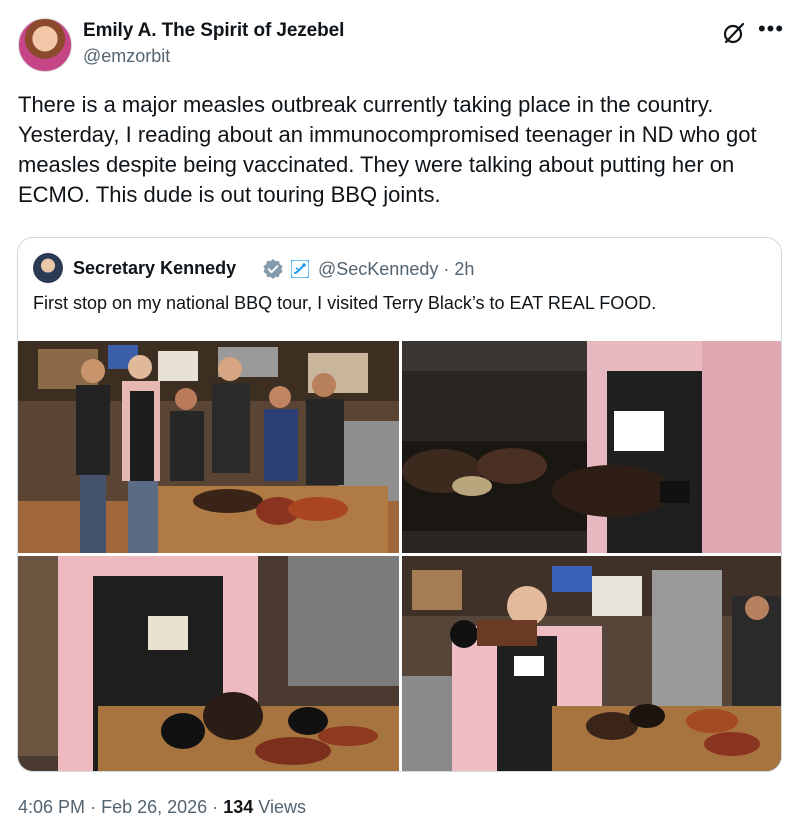 This screenshot has height=831, width=800. I want to click on tweet-meta: 4:06 PM · Feb 26, 2026 · 134 Views, so click(162, 807).